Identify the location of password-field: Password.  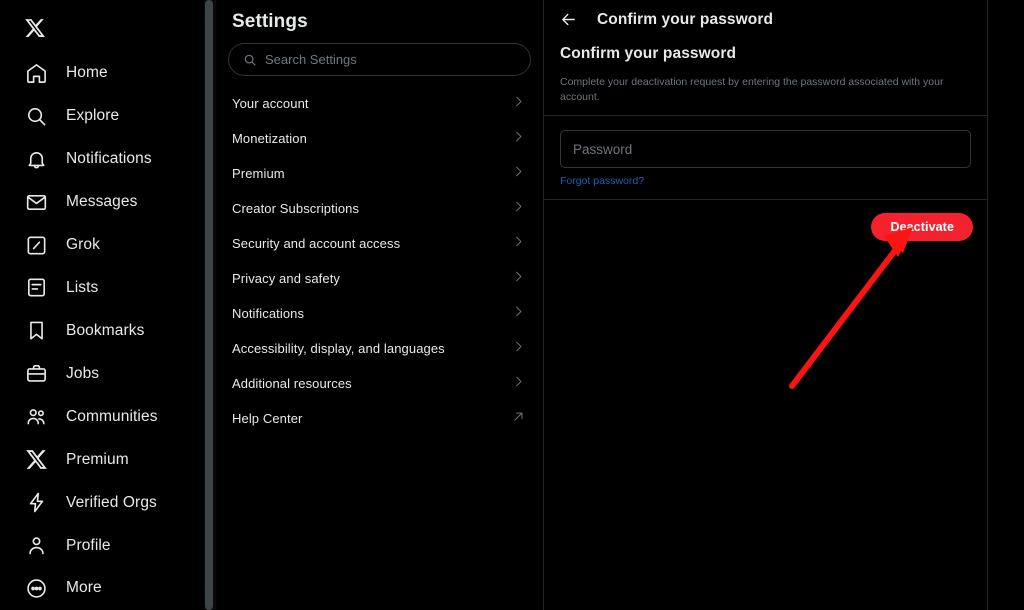
(765, 149).